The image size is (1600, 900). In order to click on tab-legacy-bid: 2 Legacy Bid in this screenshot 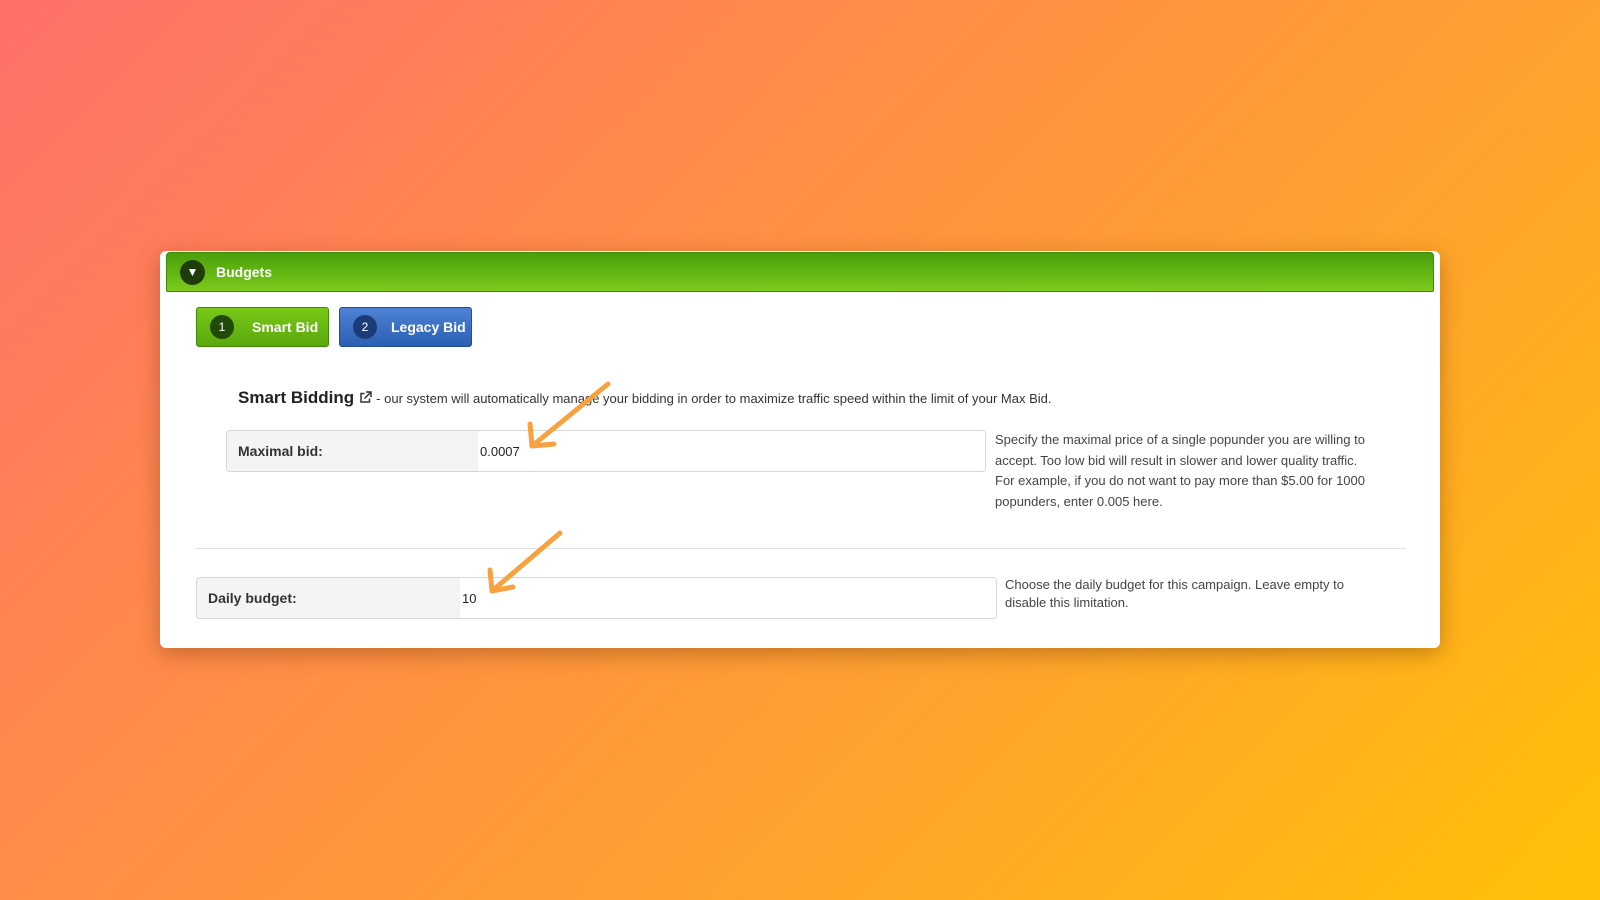, I will do `click(405, 327)`.